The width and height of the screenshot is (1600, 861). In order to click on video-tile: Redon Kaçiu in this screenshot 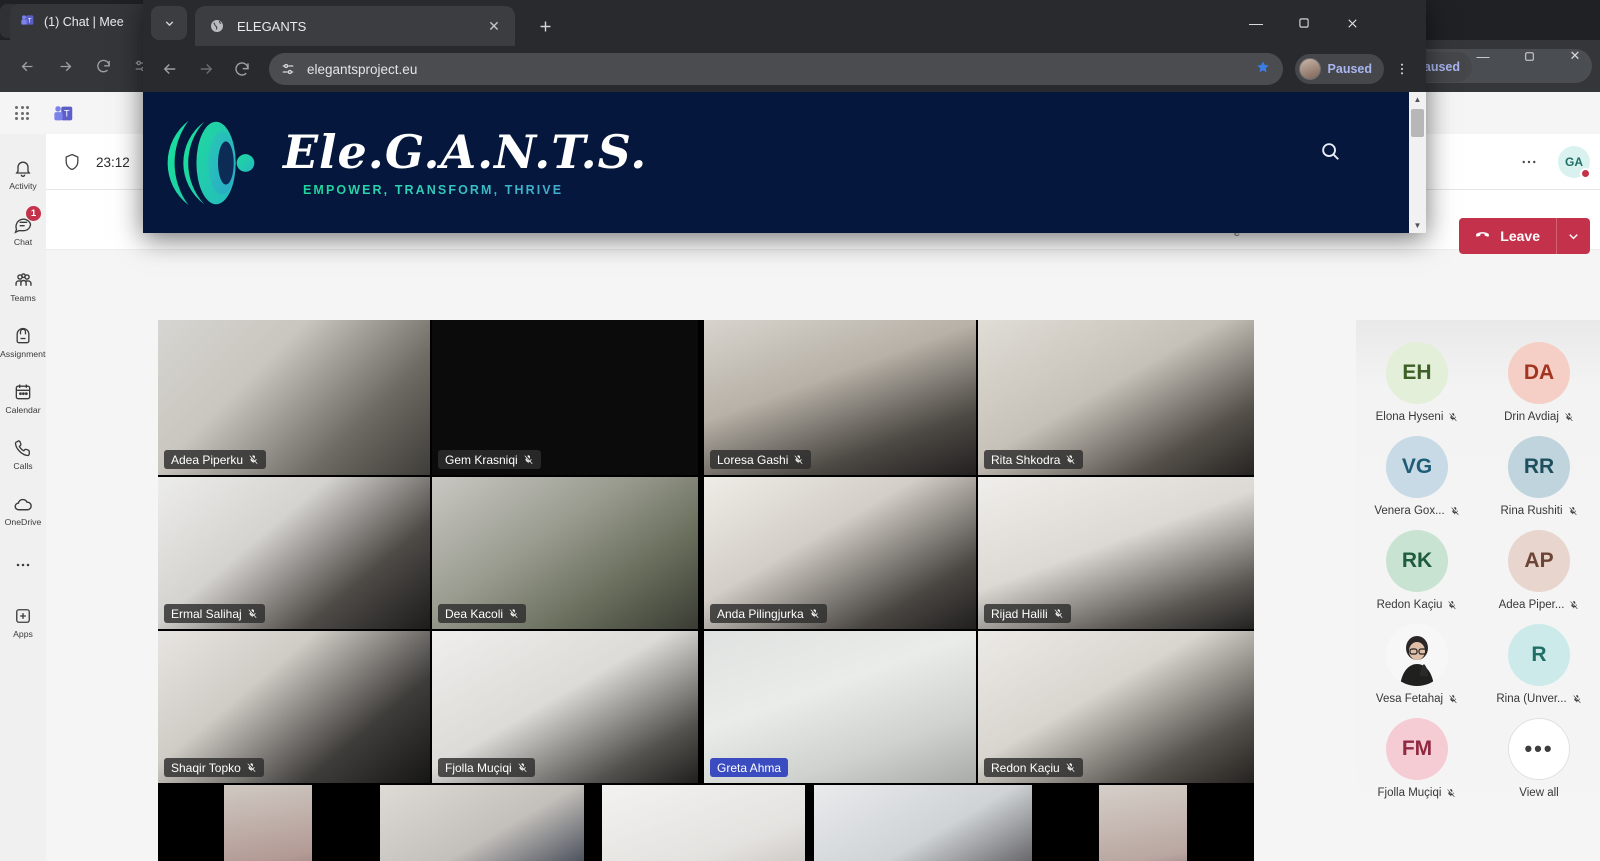, I will do `click(1116, 707)`.